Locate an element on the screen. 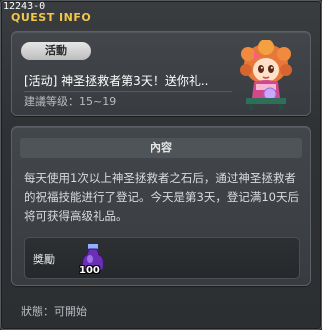  divider is located at coordinates (128, 91).